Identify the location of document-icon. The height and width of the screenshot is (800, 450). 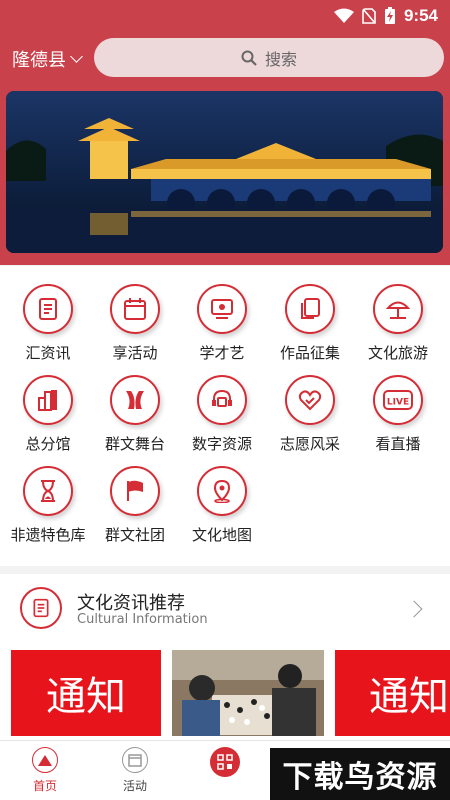
(48, 309).